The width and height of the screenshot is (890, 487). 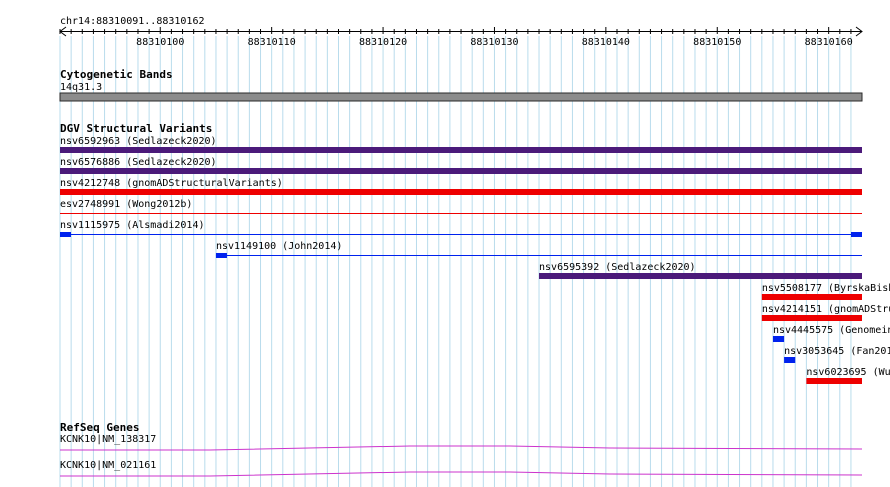 What do you see at coordinates (126, 204) in the screenshot?
I see `variant-label: esv2748991 (Wong2012b)` at bounding box center [126, 204].